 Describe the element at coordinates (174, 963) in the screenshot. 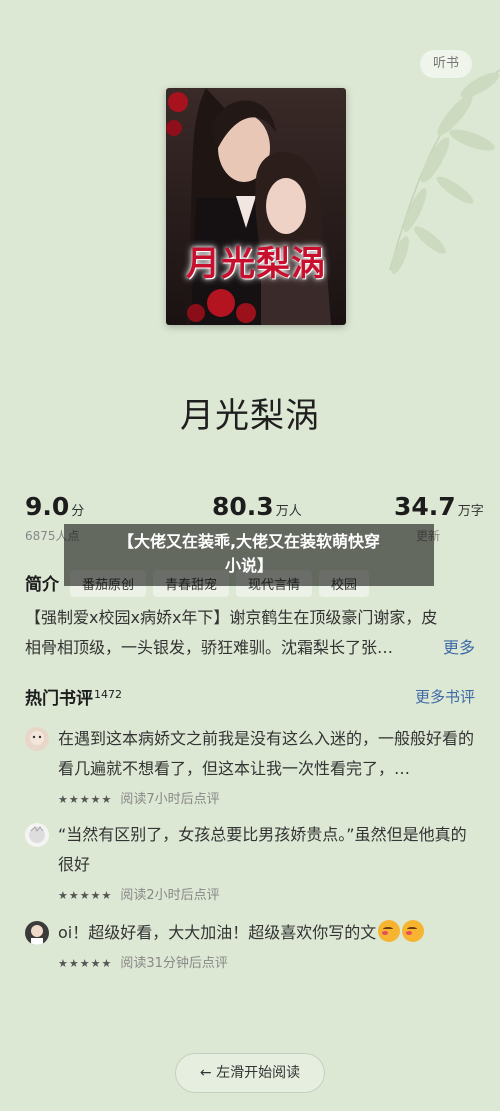

I see `review-time: 阅读31分钟后点评` at that location.